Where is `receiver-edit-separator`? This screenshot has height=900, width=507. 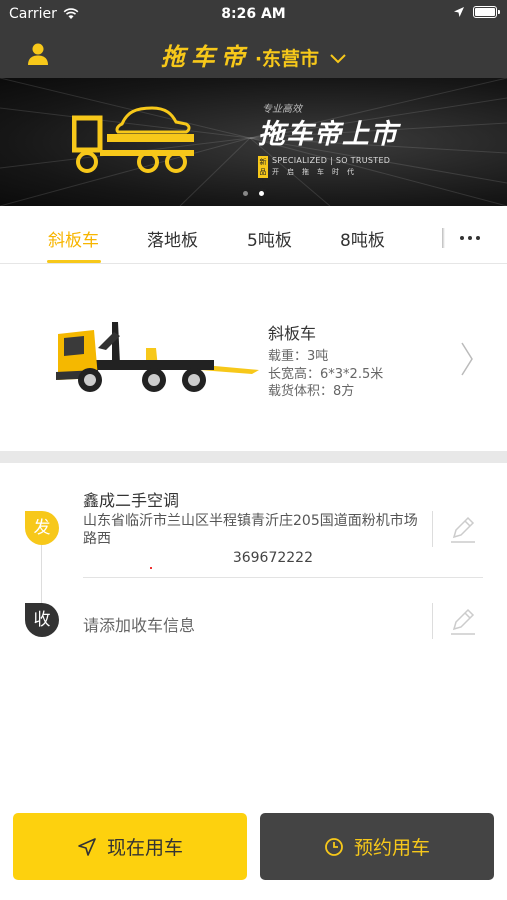
receiver-edit-separator is located at coordinates (432, 621).